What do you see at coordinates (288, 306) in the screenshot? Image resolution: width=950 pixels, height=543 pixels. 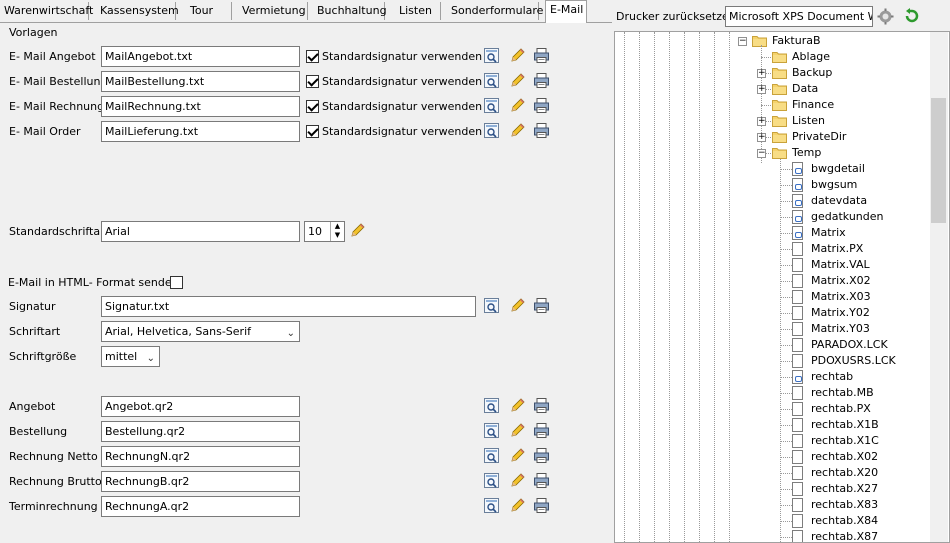 I see `signature-input: Signatur.txt` at bounding box center [288, 306].